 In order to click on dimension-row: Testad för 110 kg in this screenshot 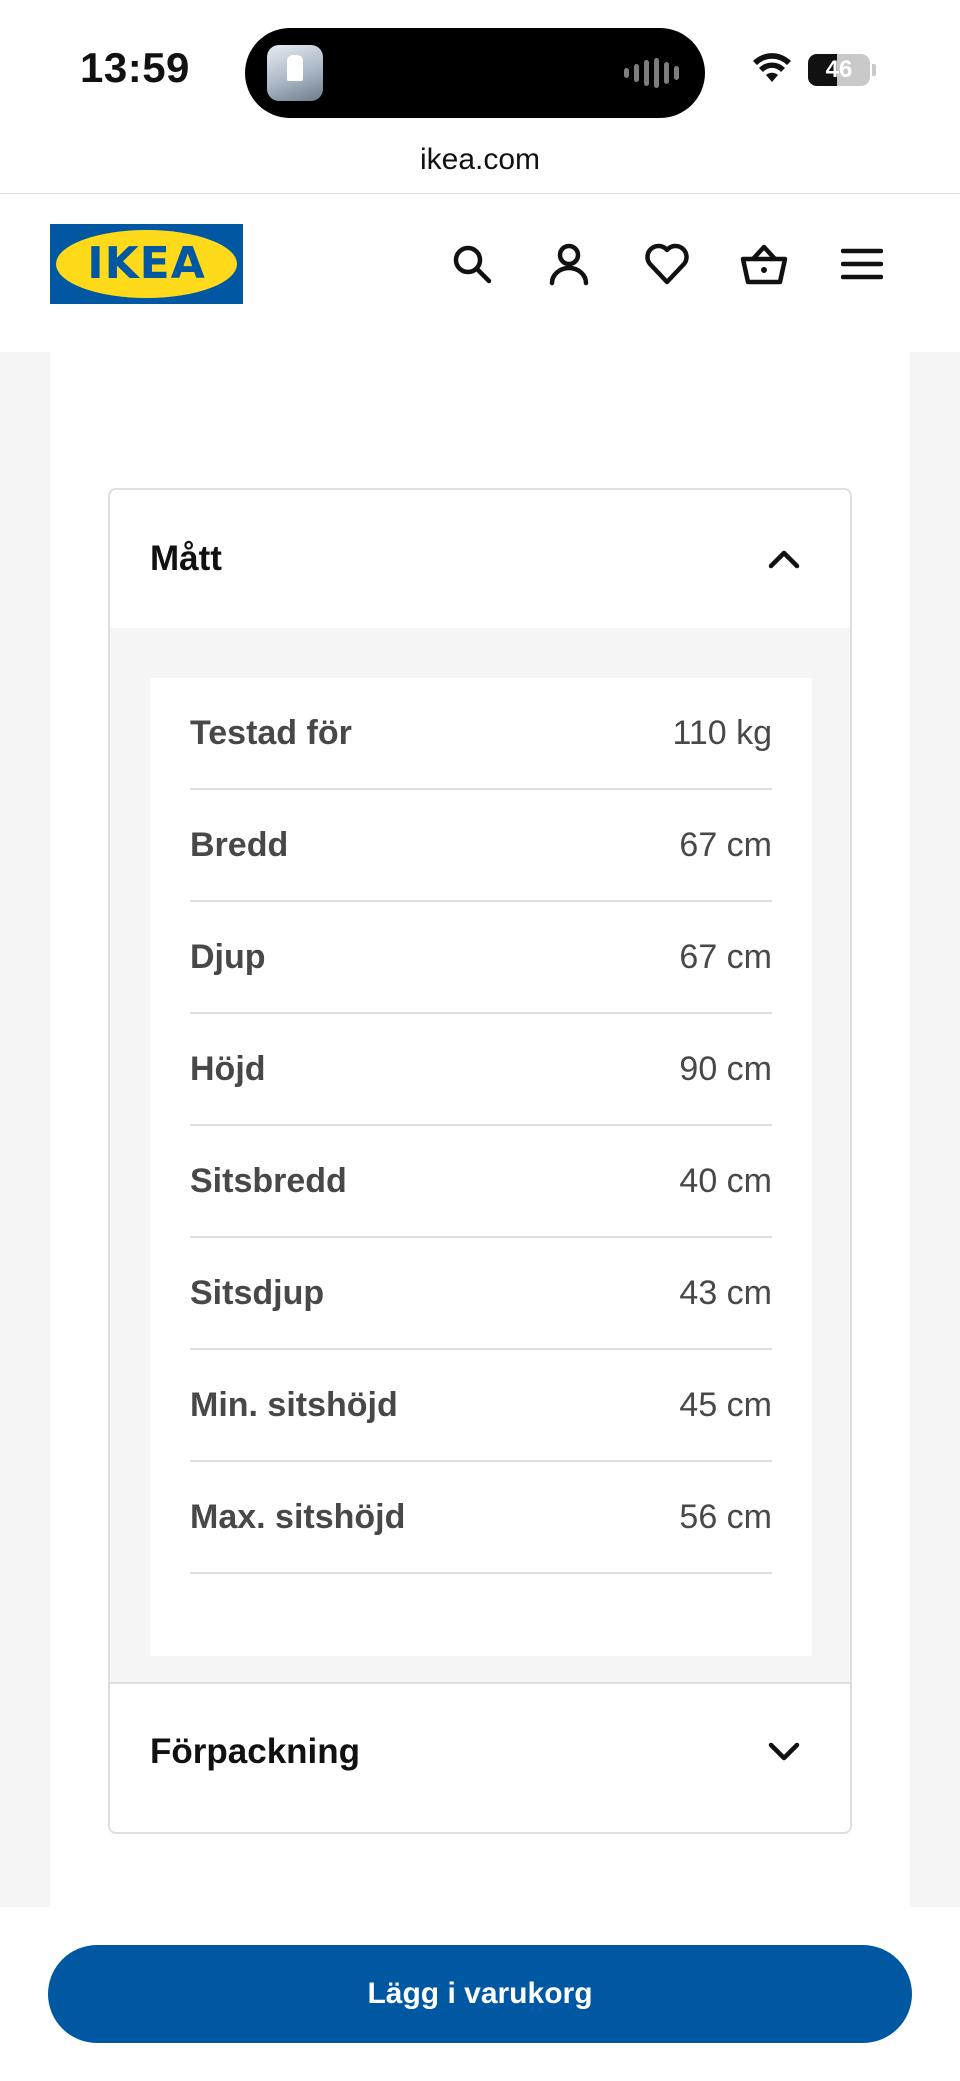, I will do `click(481, 734)`.